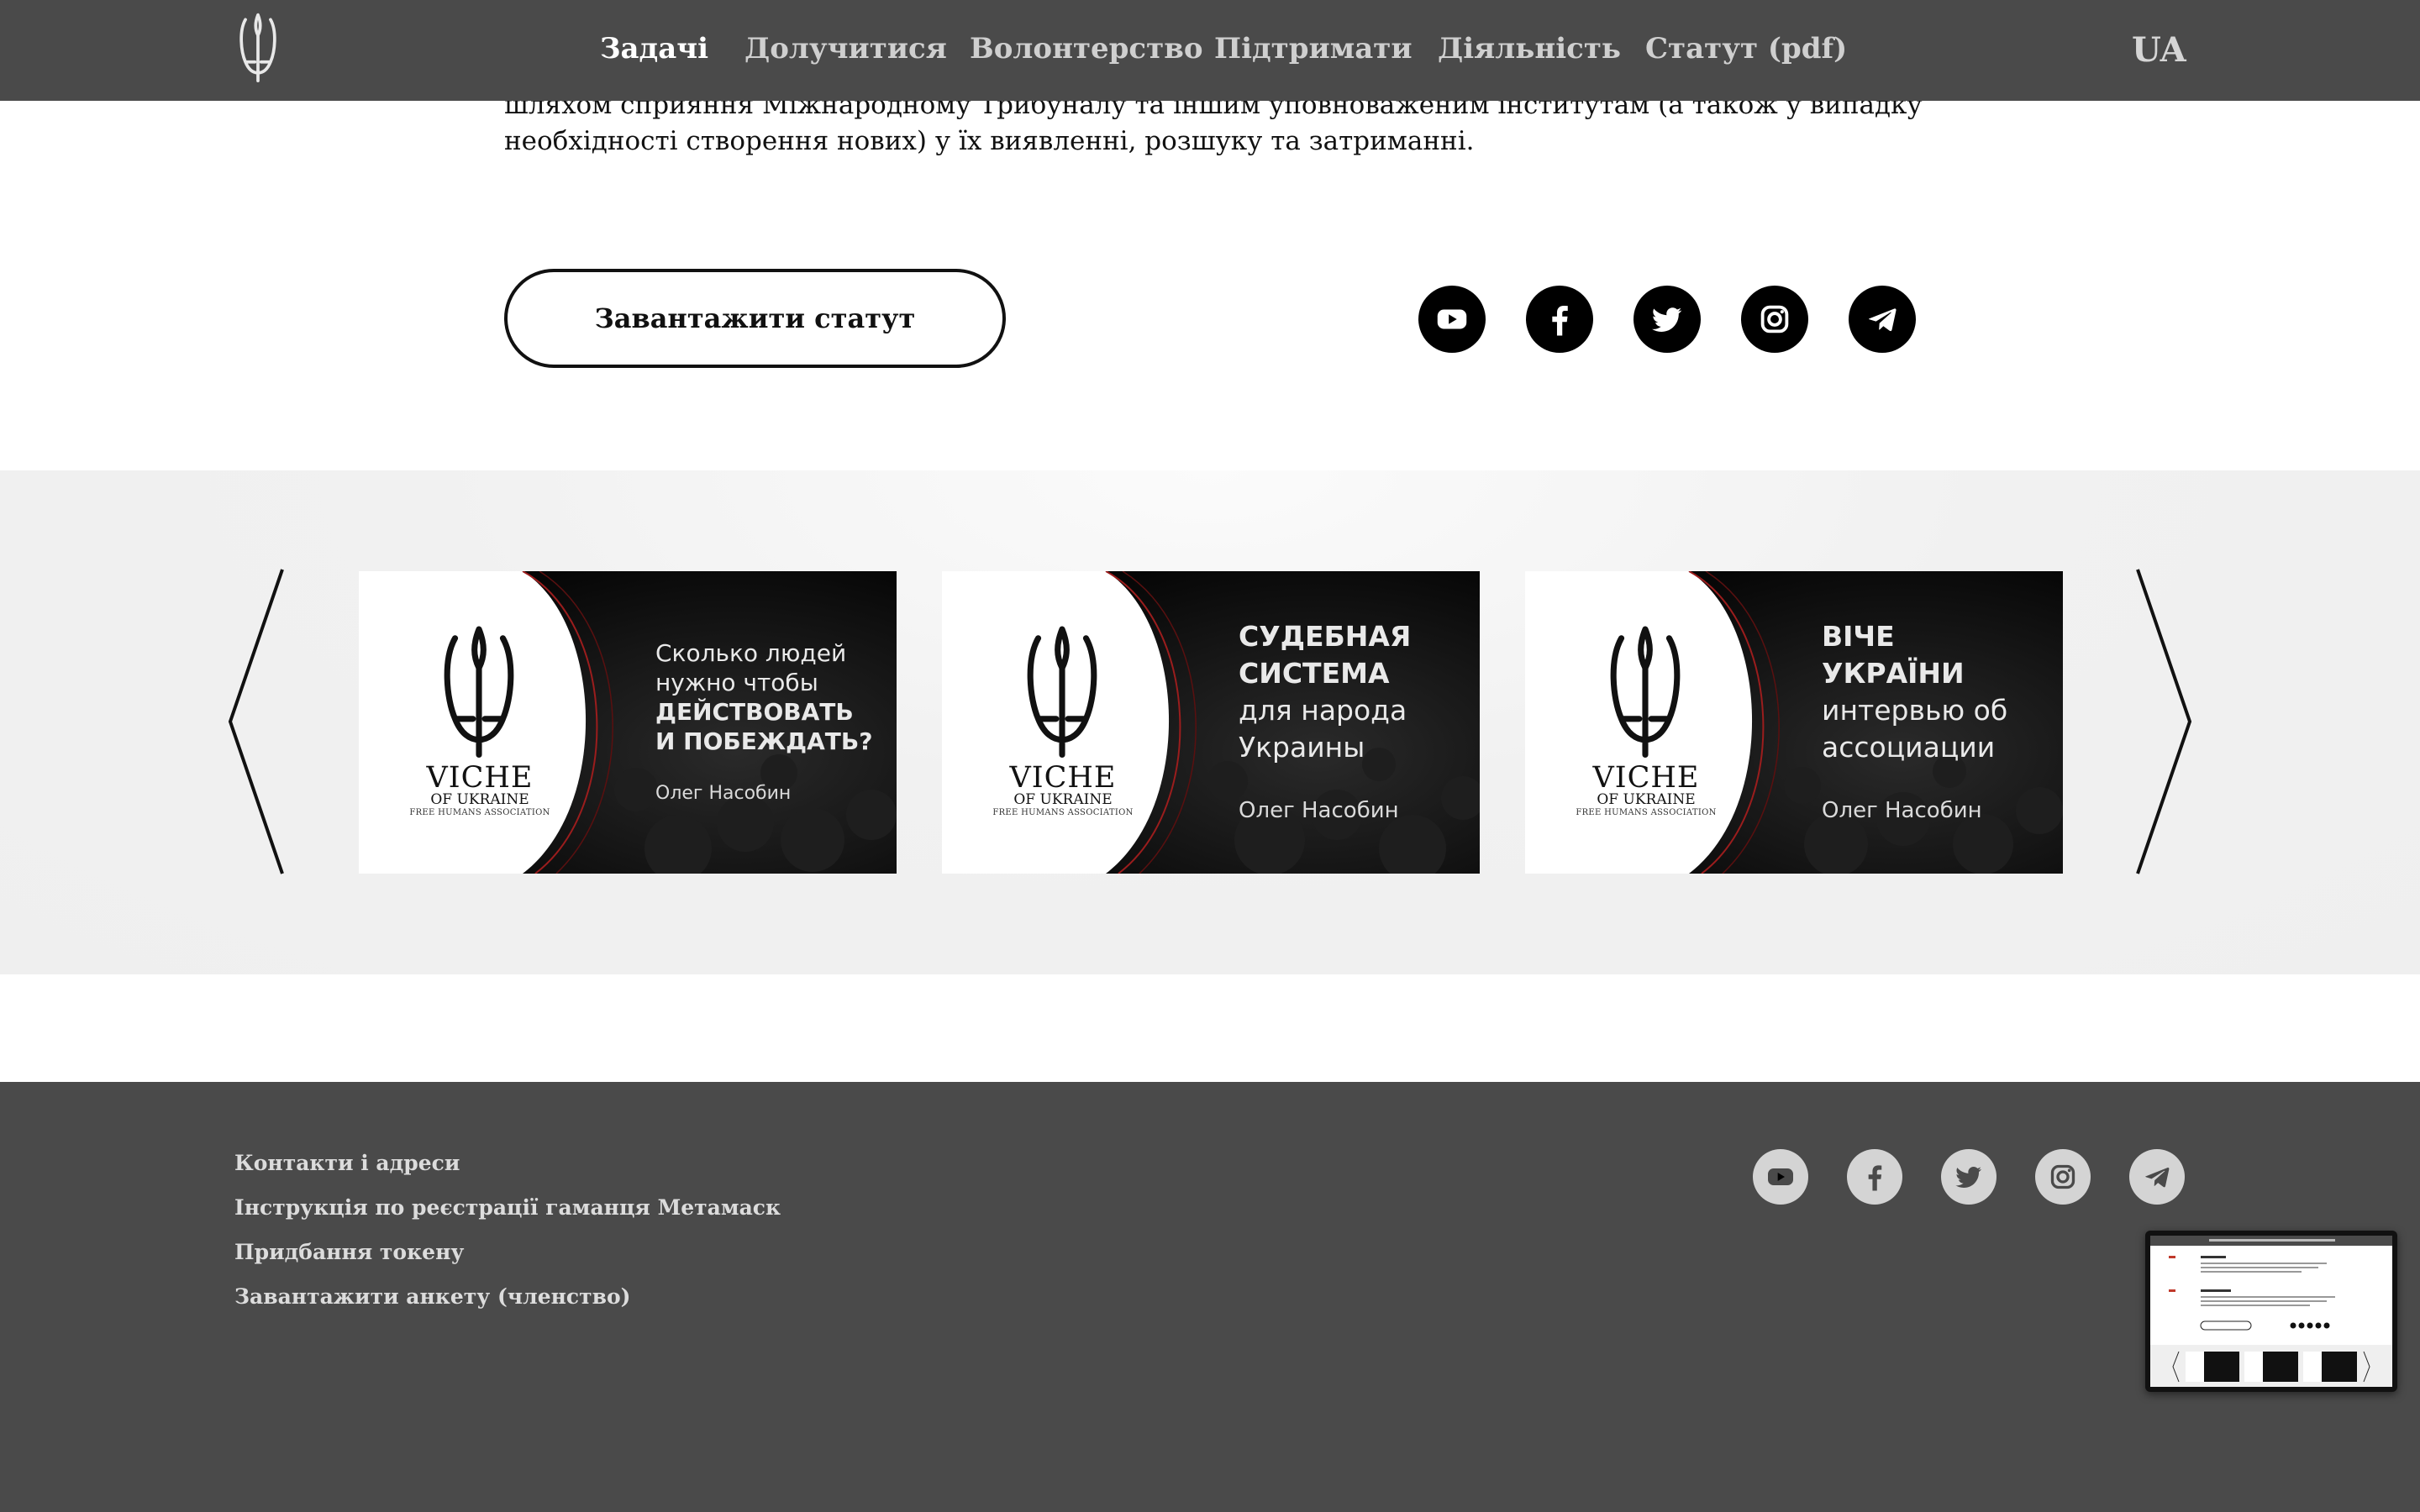  Describe the element at coordinates (736, 682) in the screenshot. I see `headline-line: нужно чтобы` at that location.